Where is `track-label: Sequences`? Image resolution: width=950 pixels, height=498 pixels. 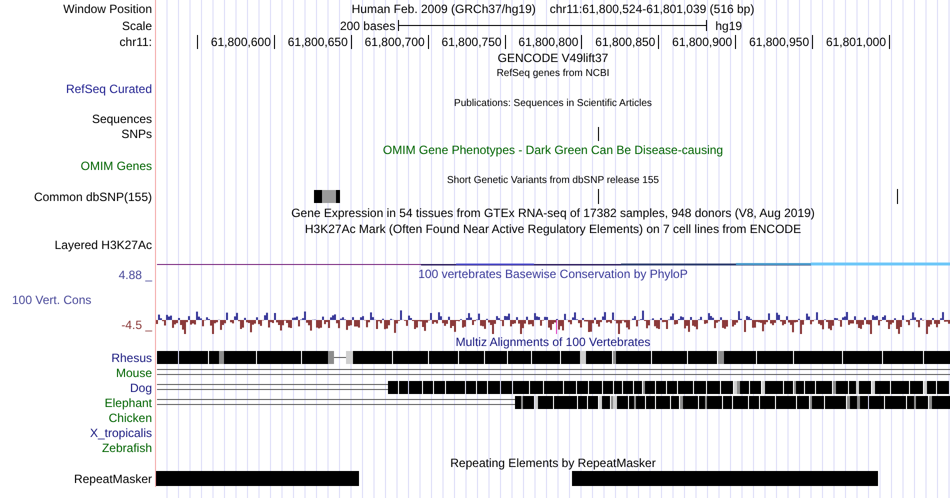
track-label: Sequences is located at coordinates (122, 119).